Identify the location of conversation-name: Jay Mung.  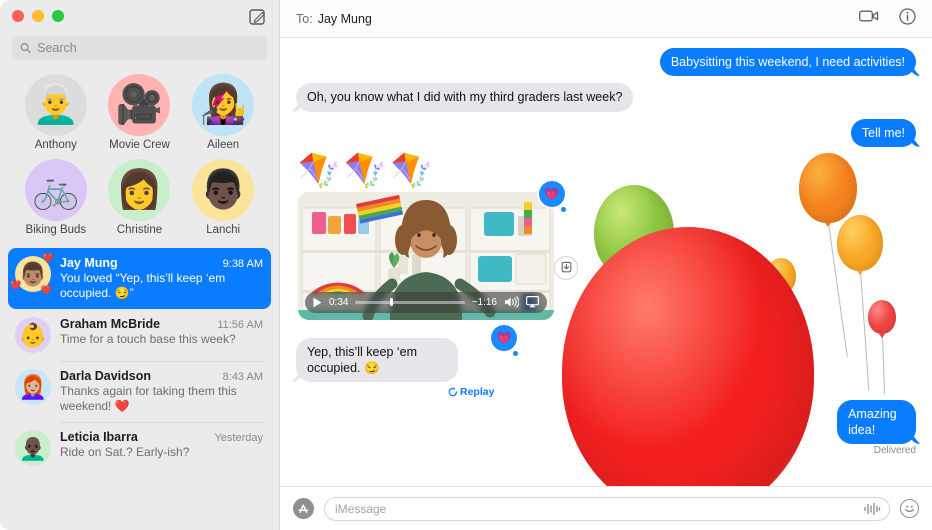
(89, 263).